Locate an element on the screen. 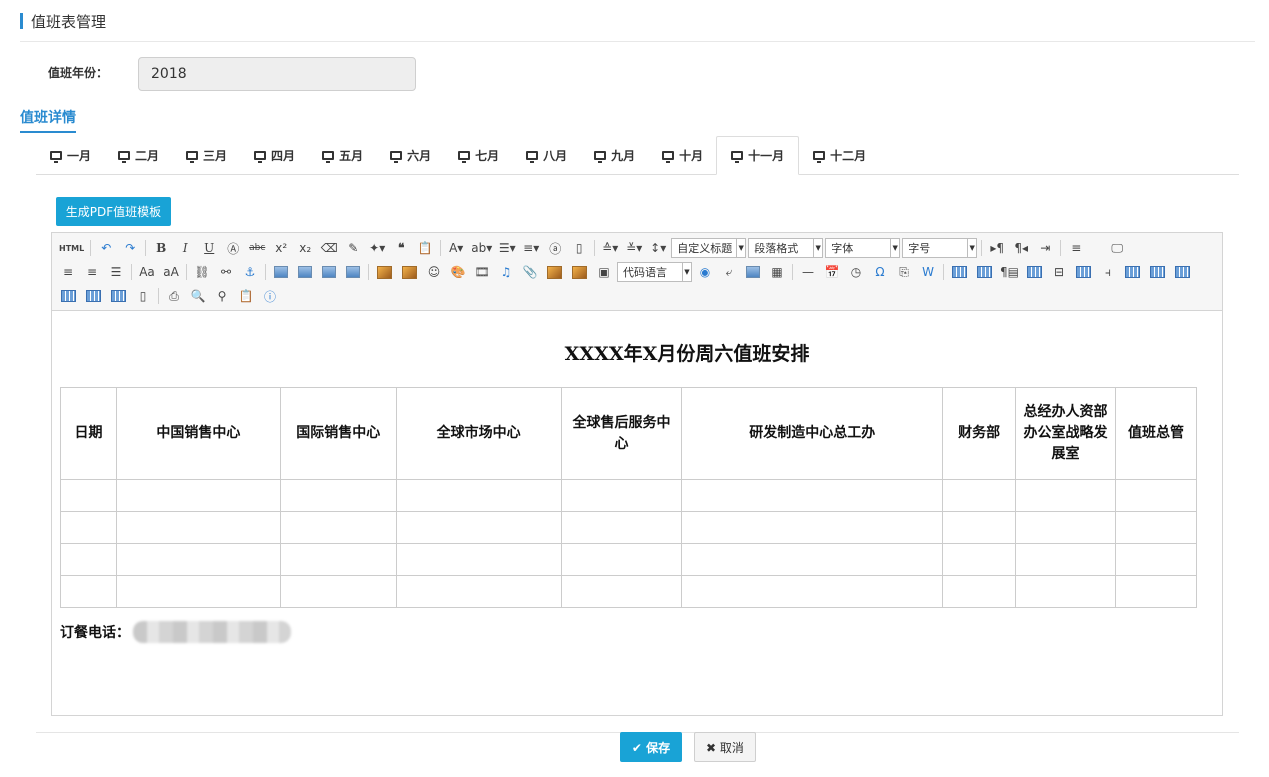 This screenshot has height=777, width=1269. tab-february: 二月 is located at coordinates (138, 155).